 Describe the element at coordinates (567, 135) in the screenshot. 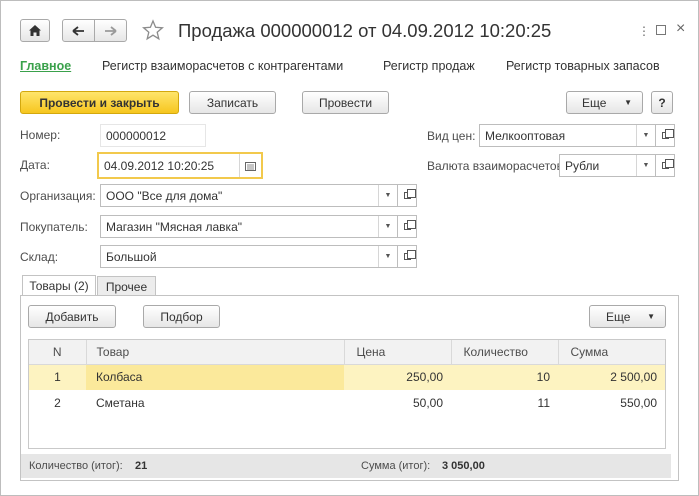

I see `price-type-field: Мелкооптовая ▼` at that location.